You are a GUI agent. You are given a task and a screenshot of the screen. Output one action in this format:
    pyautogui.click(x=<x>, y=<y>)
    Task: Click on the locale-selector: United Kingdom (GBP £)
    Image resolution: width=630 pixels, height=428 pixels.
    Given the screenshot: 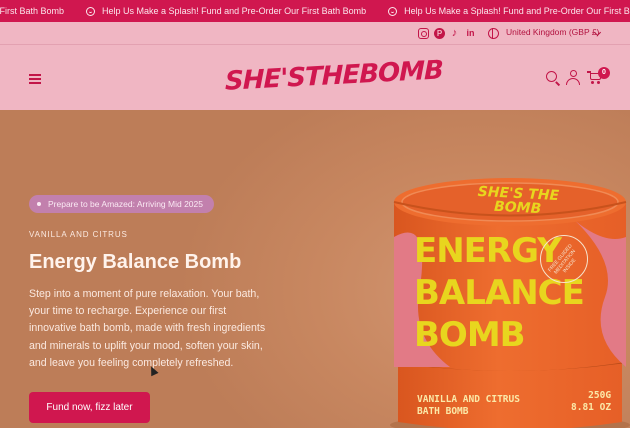 What is the action you would take?
    pyautogui.click(x=552, y=32)
    